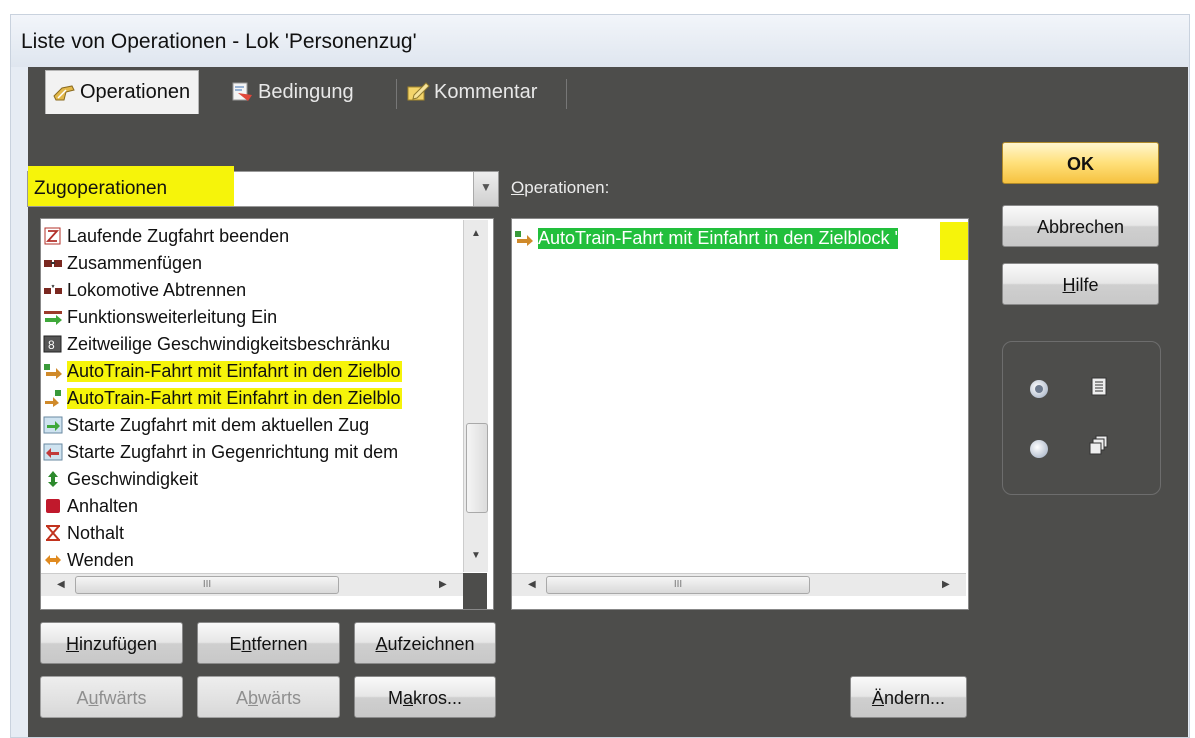  Describe the element at coordinates (53, 479) in the screenshot. I see `speed-icon` at that location.